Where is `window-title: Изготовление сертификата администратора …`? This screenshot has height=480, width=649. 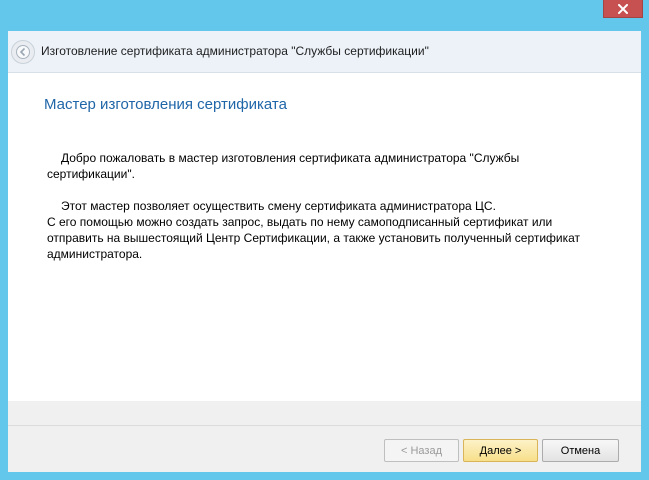 window-title: Изготовление сертификата администратора … is located at coordinates (235, 51).